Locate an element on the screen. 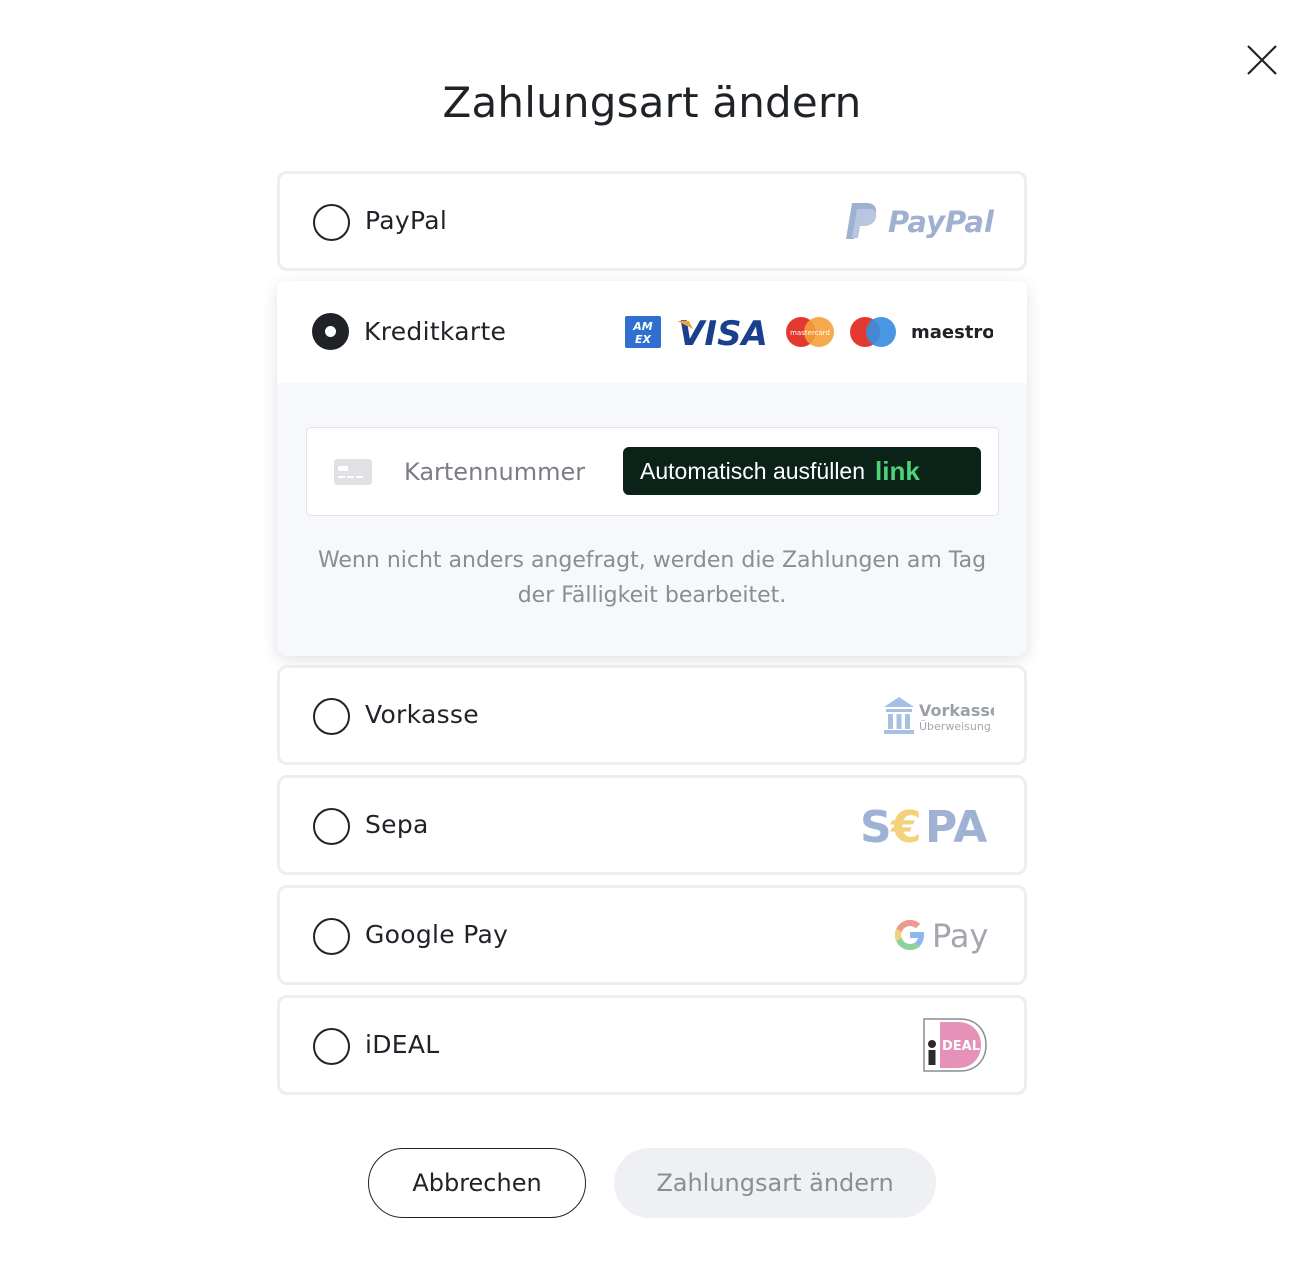 The image size is (1316, 1276). amex-logo: AM EX is located at coordinates (643, 332).